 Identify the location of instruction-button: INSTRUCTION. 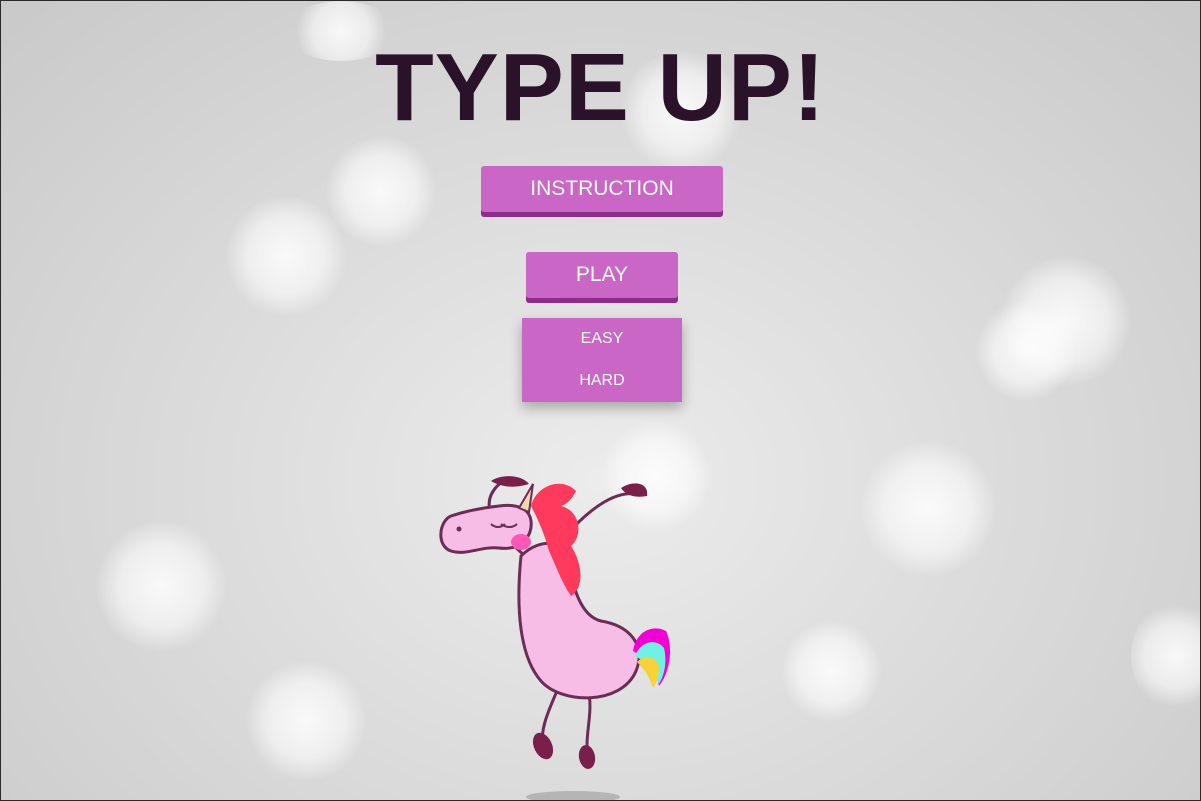
(602, 189).